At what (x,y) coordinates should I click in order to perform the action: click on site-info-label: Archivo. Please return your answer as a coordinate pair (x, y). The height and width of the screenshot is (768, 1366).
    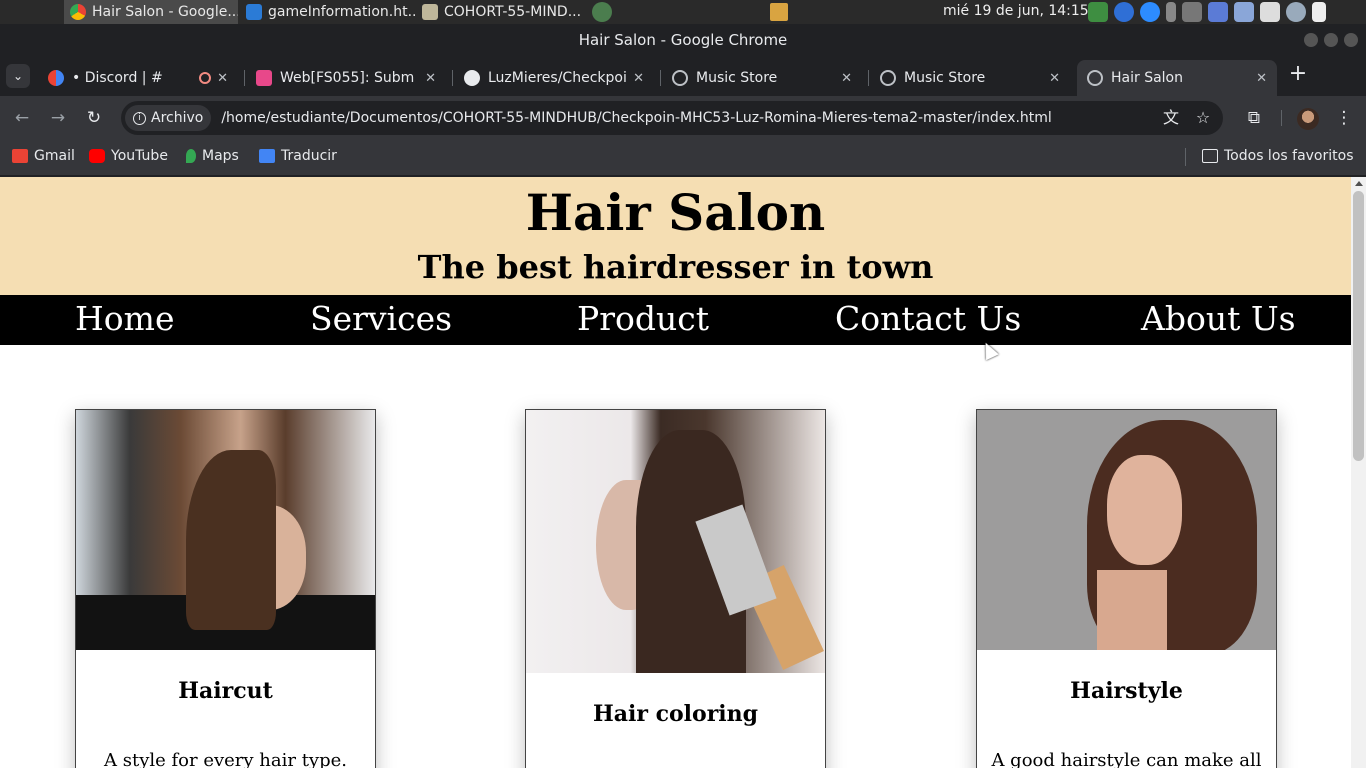
    Looking at the image, I should click on (177, 118).